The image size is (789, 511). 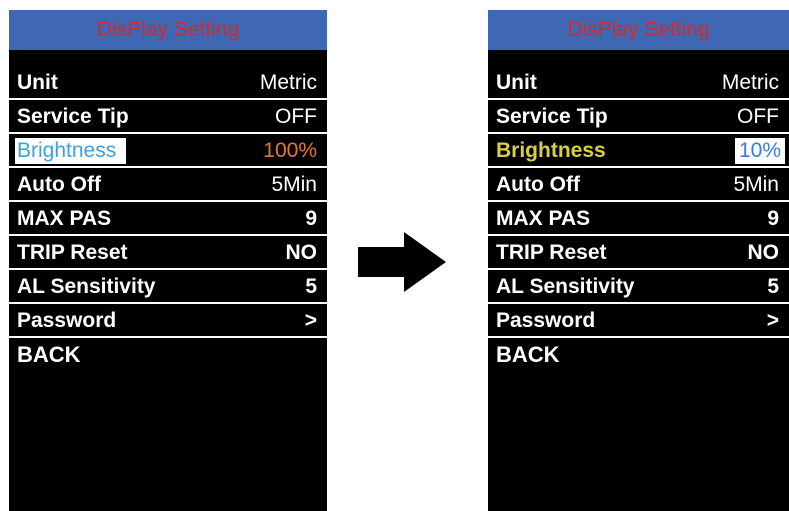 I want to click on setting-row-brightness: Brightness 100%, so click(x=168, y=151).